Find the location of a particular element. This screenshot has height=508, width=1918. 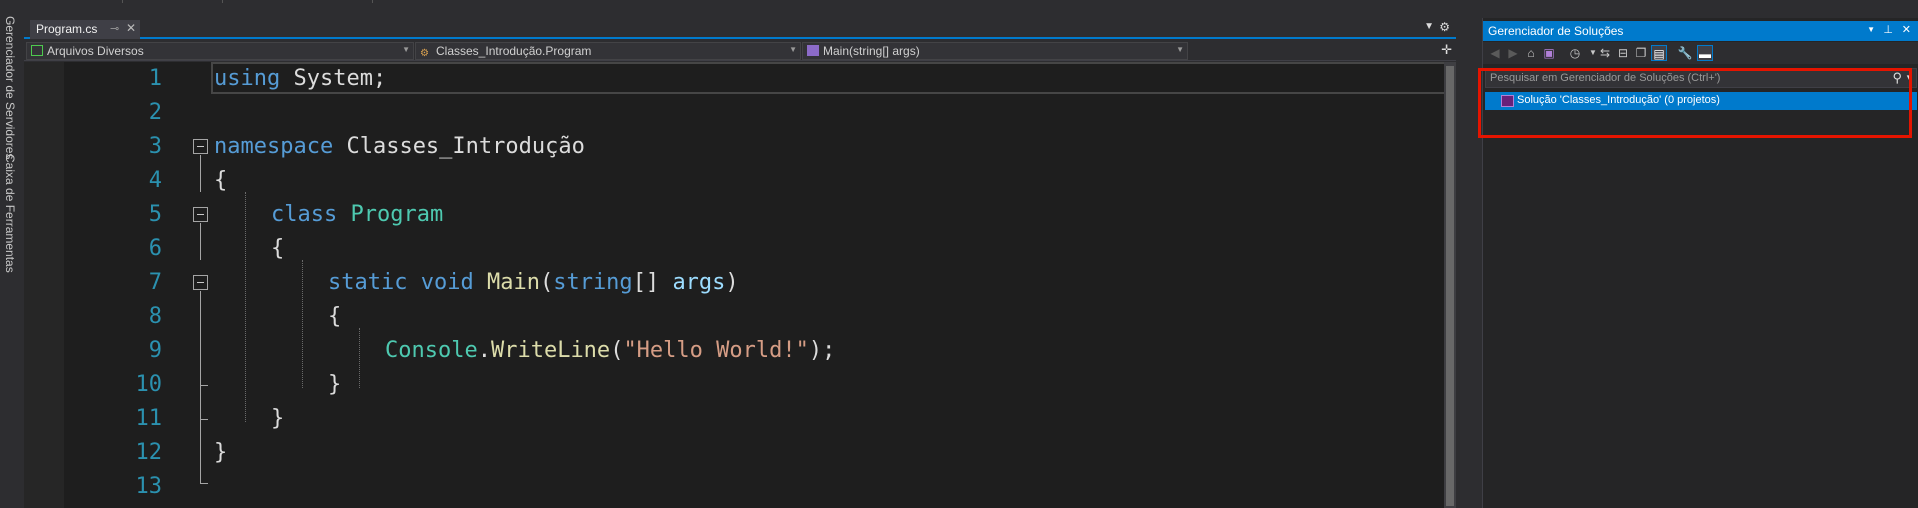

highlight-annotation-box is located at coordinates (1695, 103).